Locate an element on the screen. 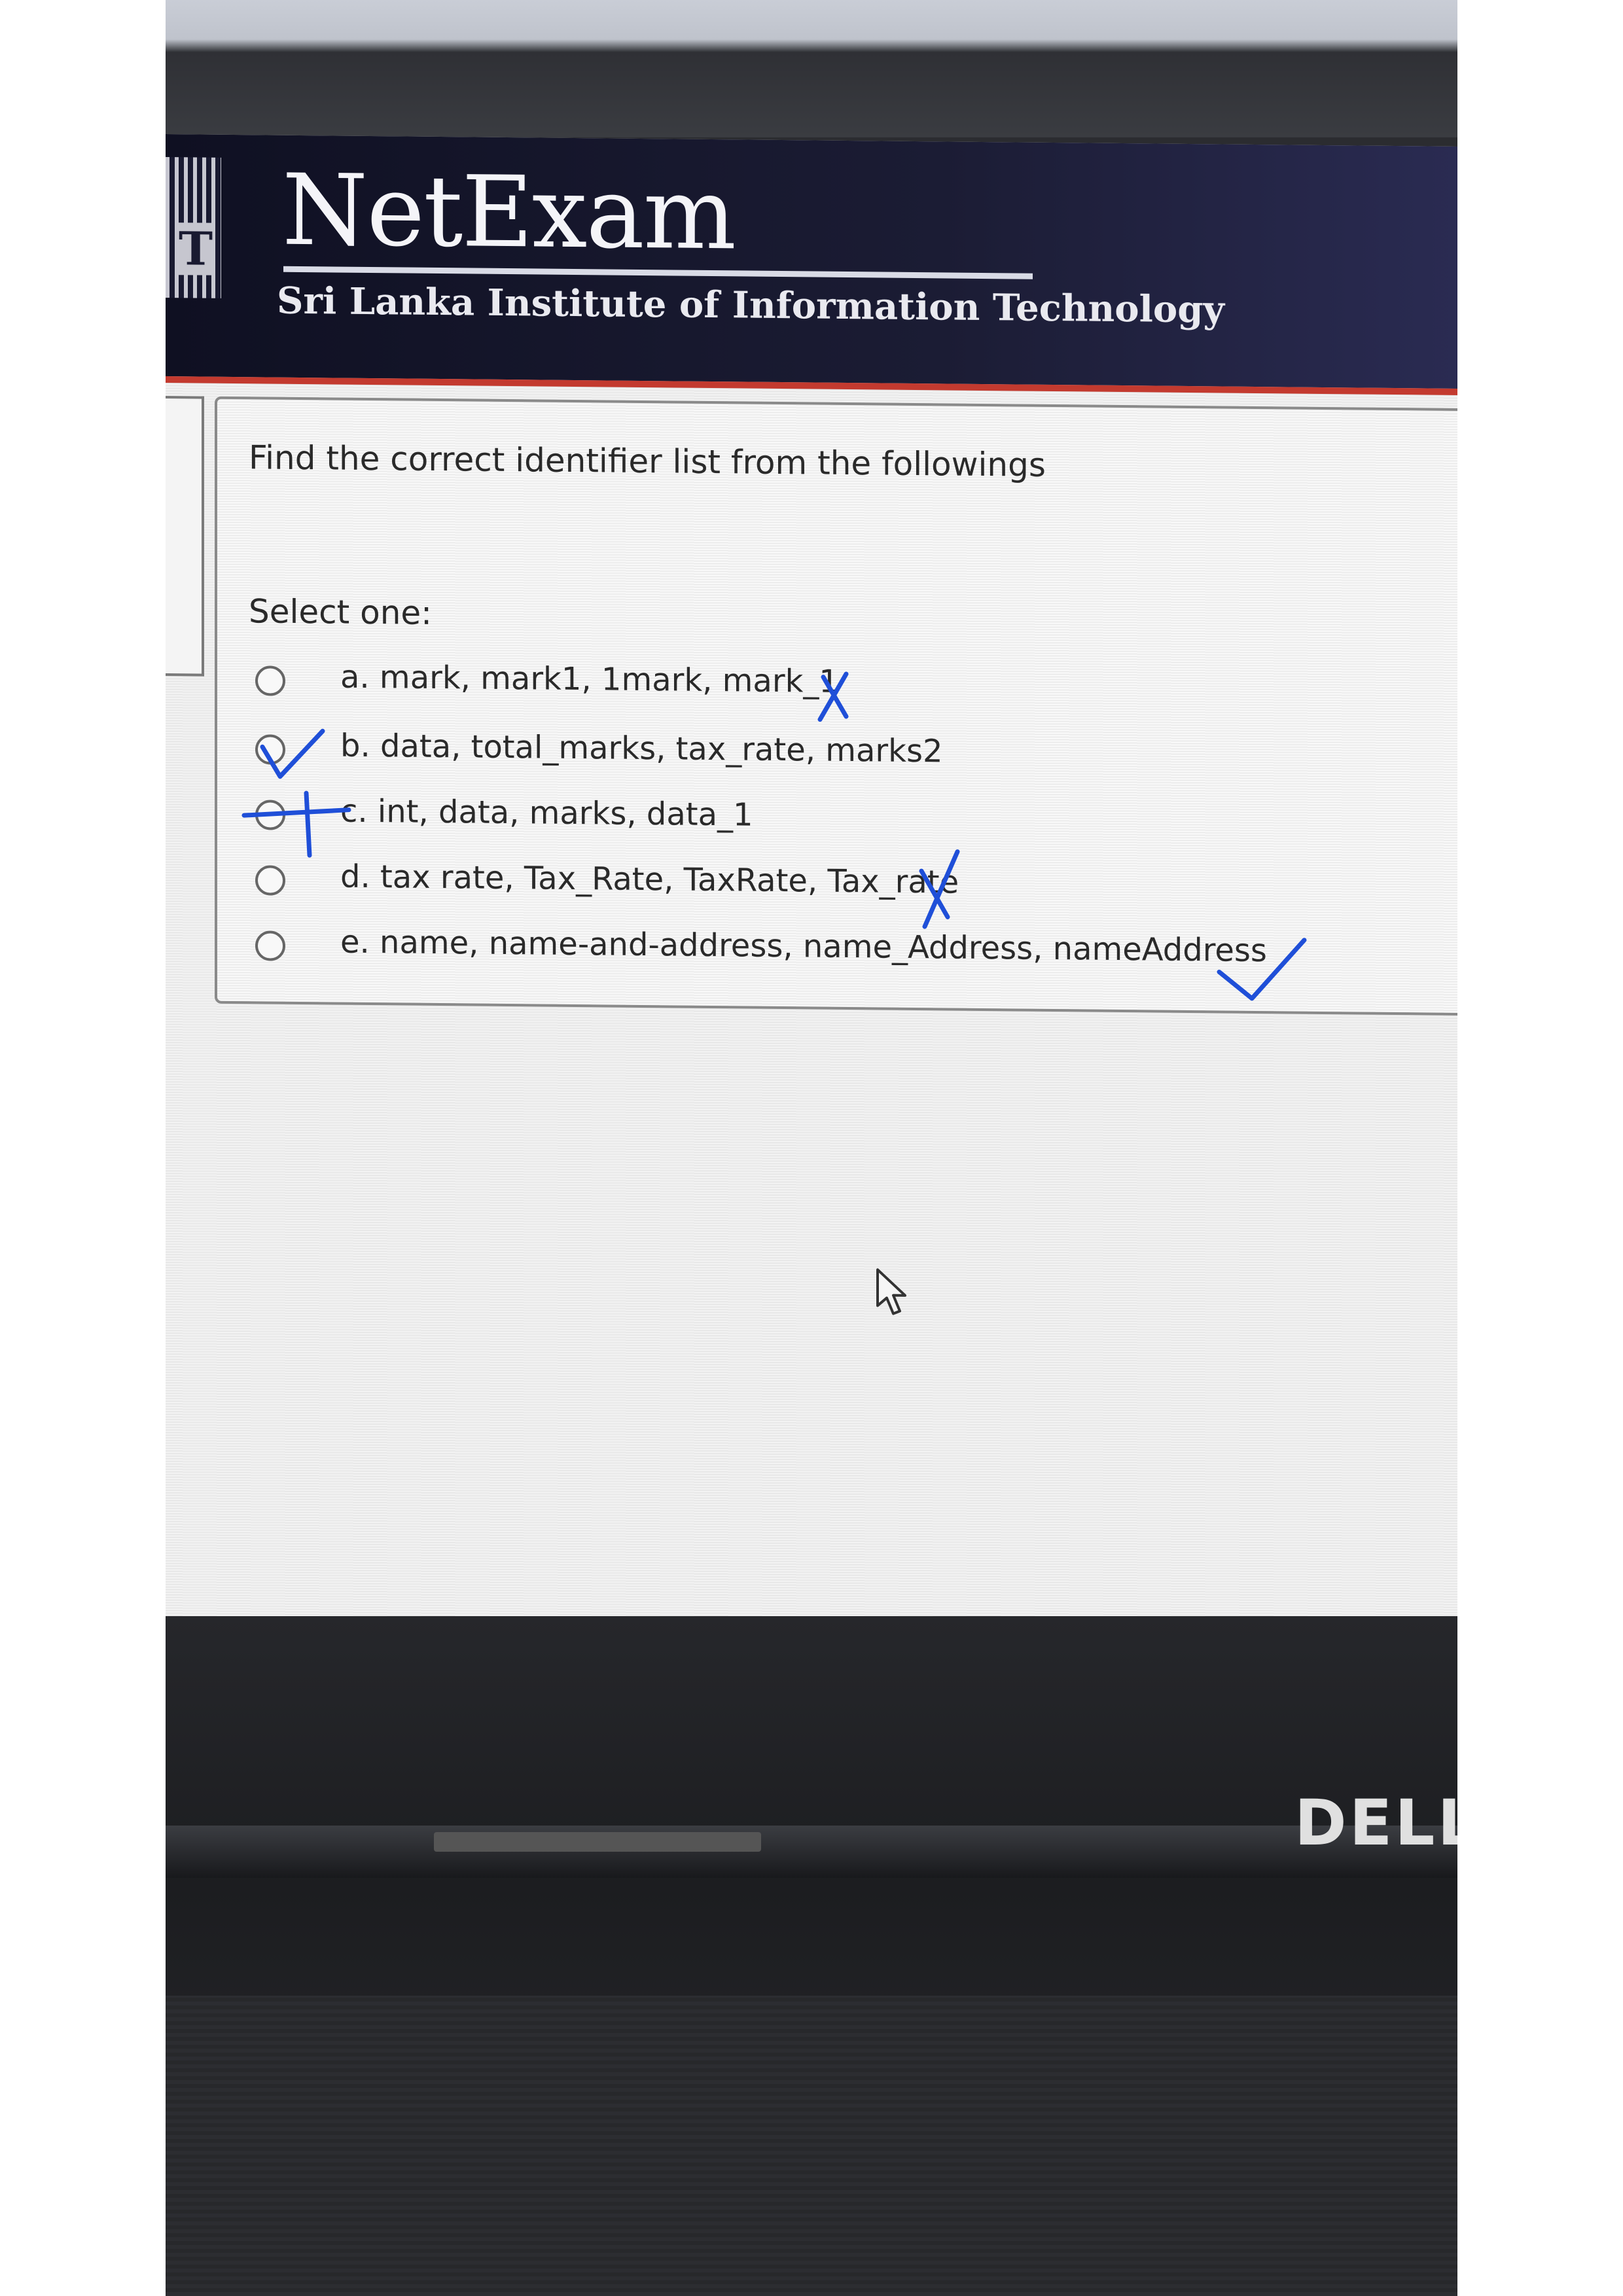 This screenshot has width=1623, height=2296. option-label: a. mark, mark1, 1mark, mark_1 is located at coordinates (589, 679).